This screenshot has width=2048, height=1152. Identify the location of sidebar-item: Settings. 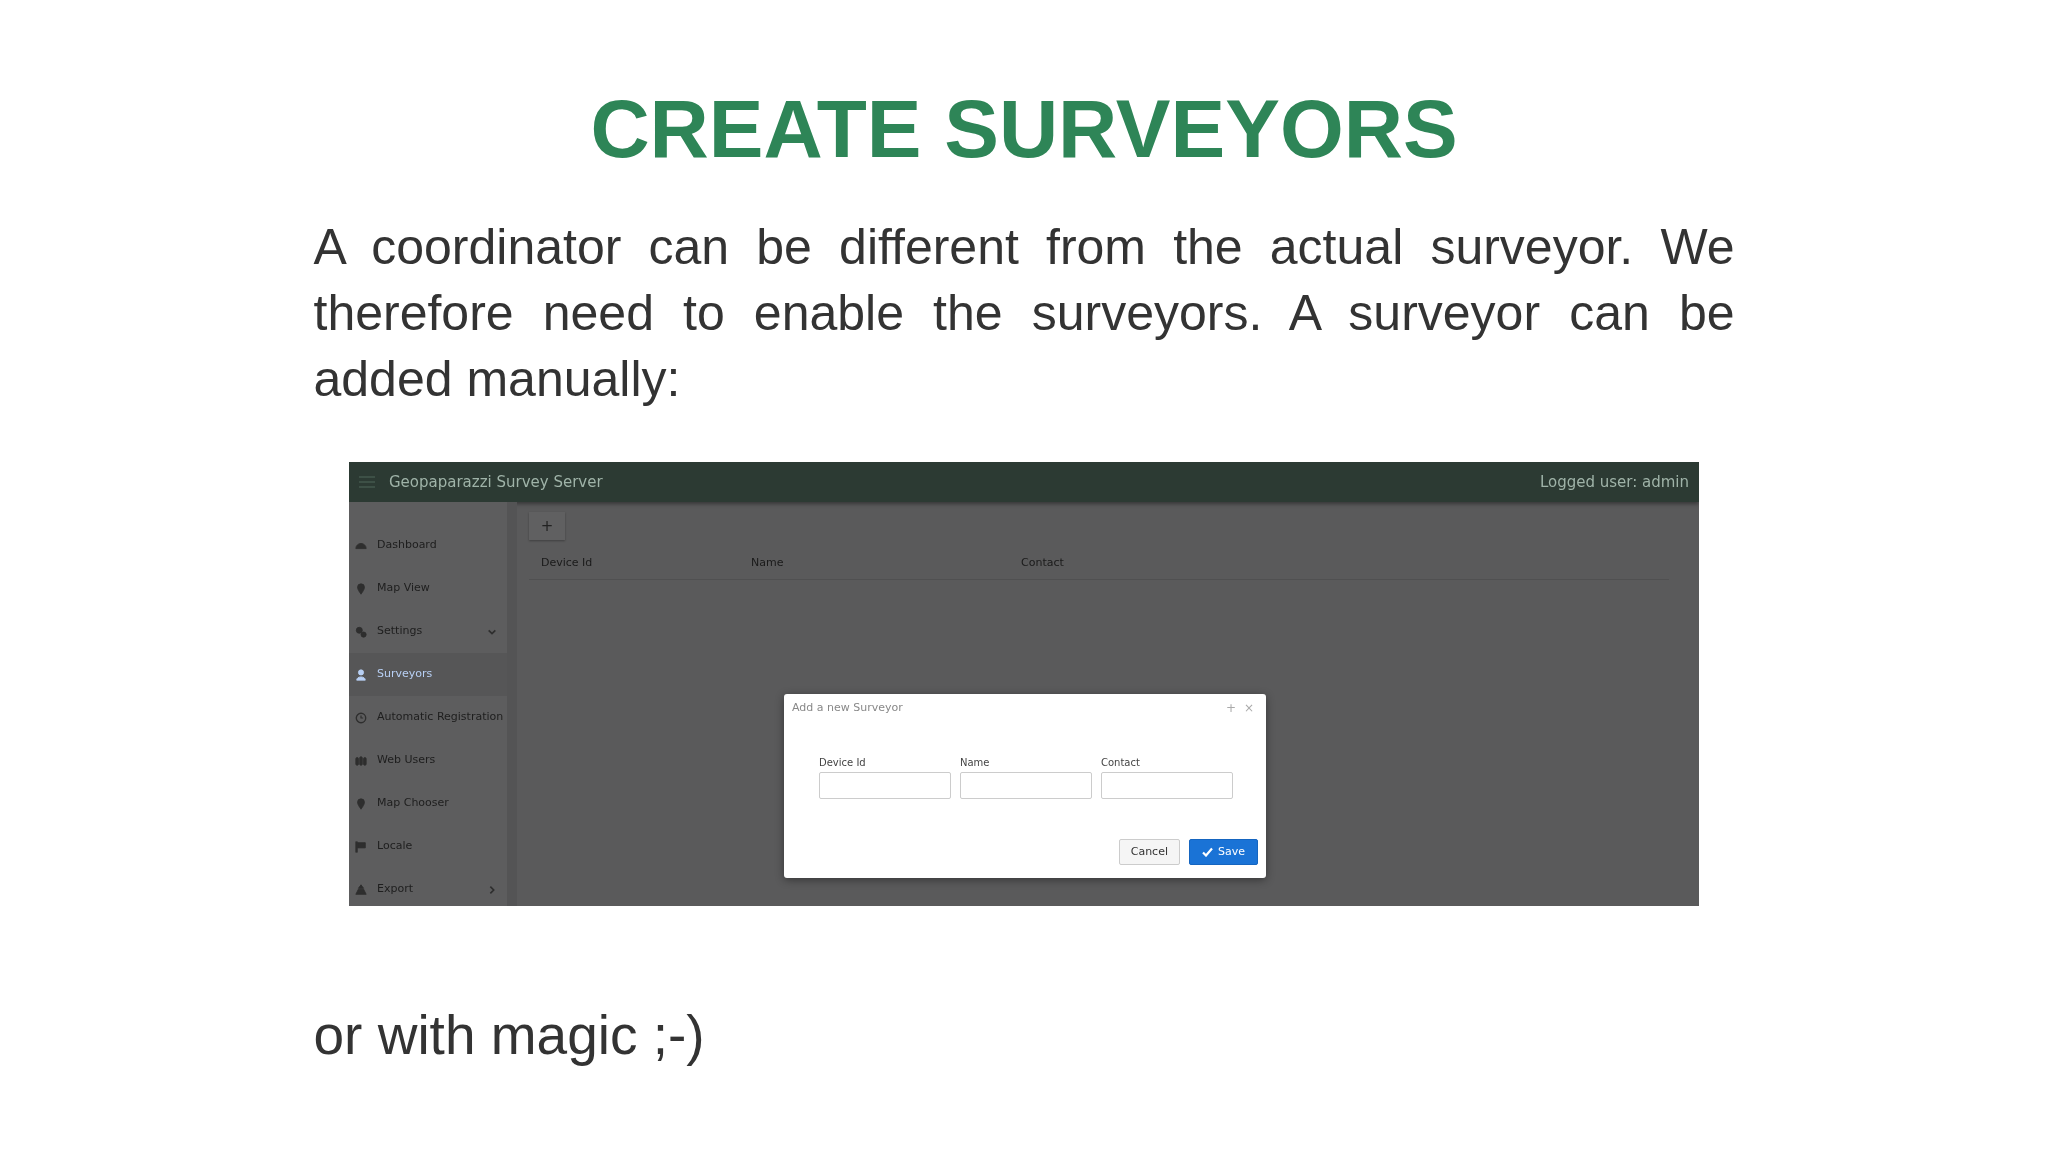
(428, 631).